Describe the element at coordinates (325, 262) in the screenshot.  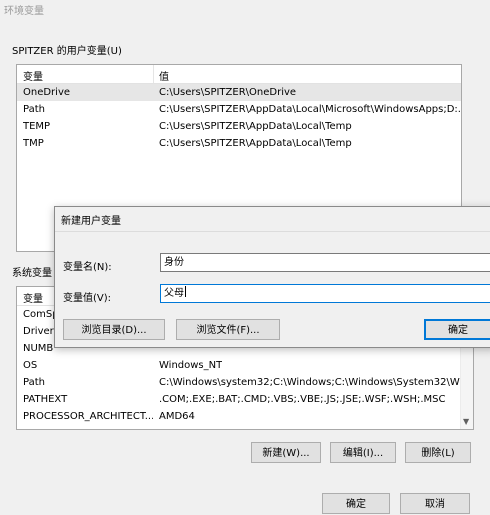
I see `variable-name-input: 身份` at that location.